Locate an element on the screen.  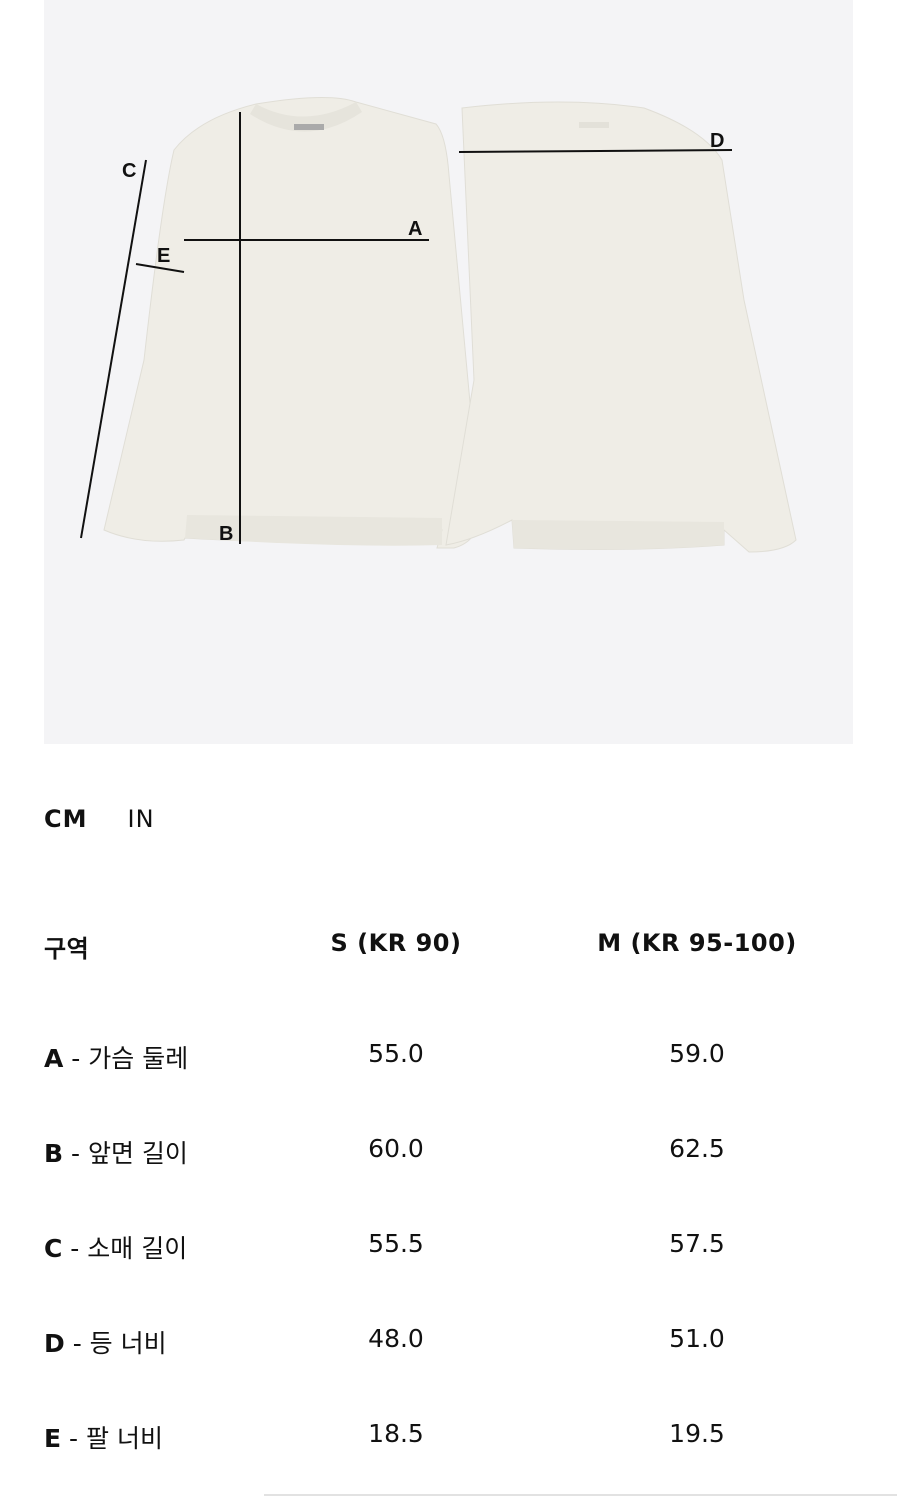
row-letter: C is located at coordinates (53, 1248).